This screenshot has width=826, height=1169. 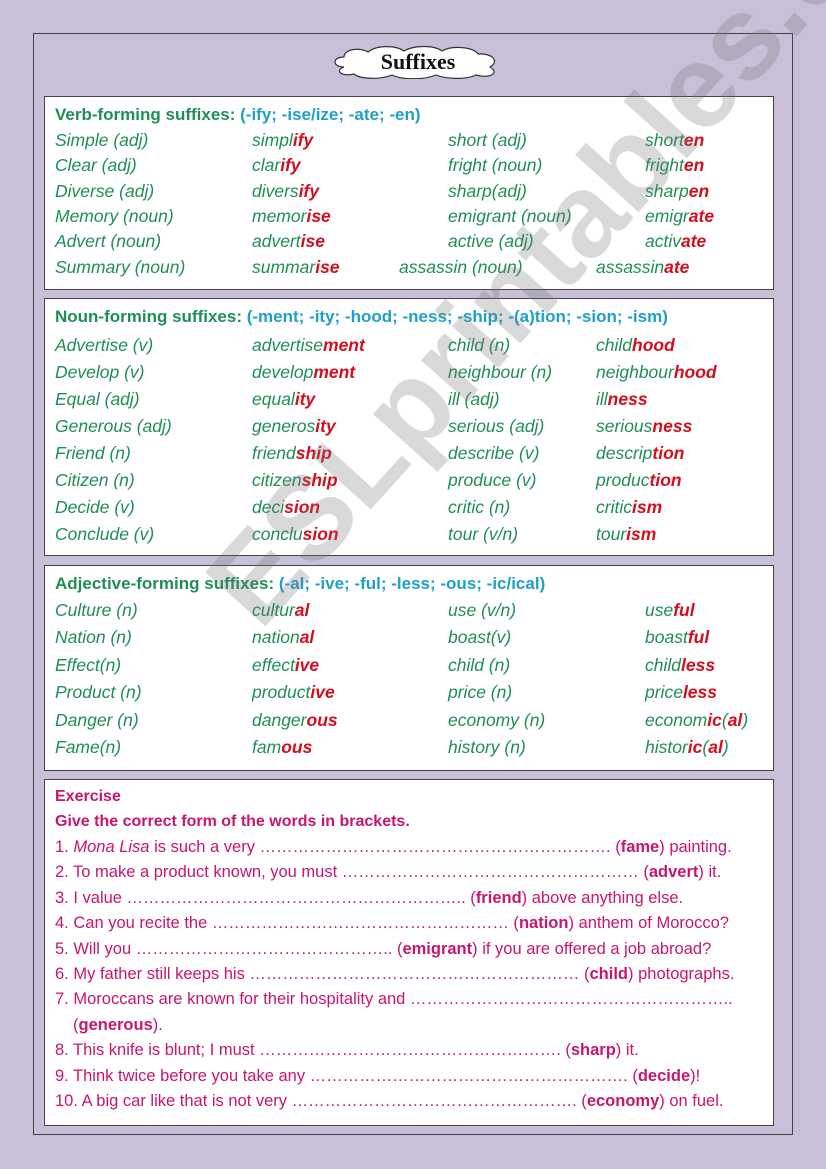 What do you see at coordinates (284, 266) in the screenshot?
I see `word-stem: summar` at bounding box center [284, 266].